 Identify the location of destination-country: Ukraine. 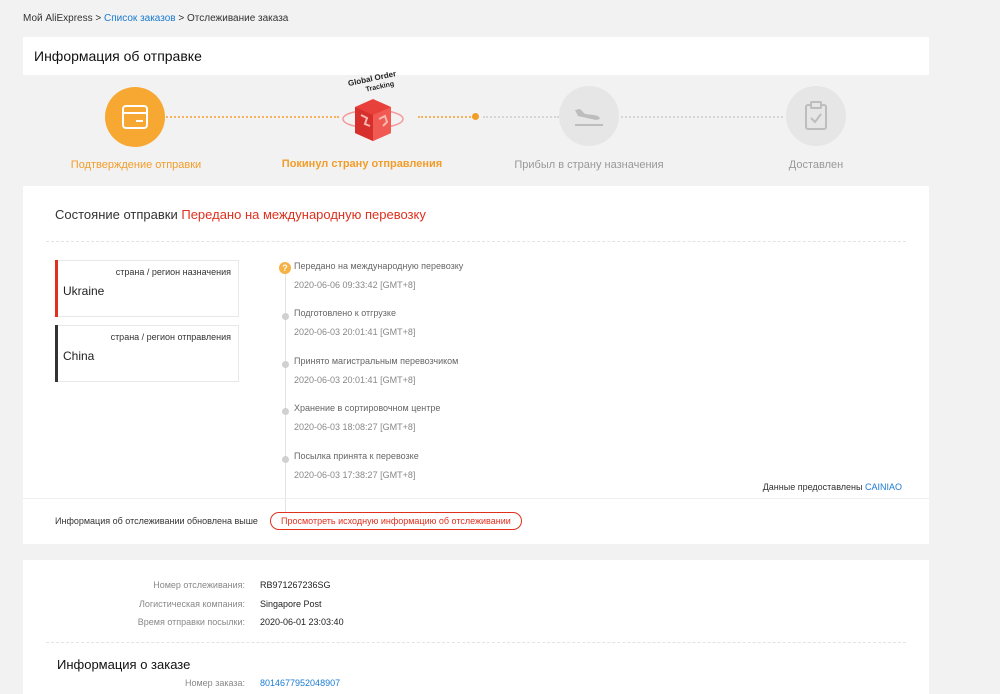
(84, 291).